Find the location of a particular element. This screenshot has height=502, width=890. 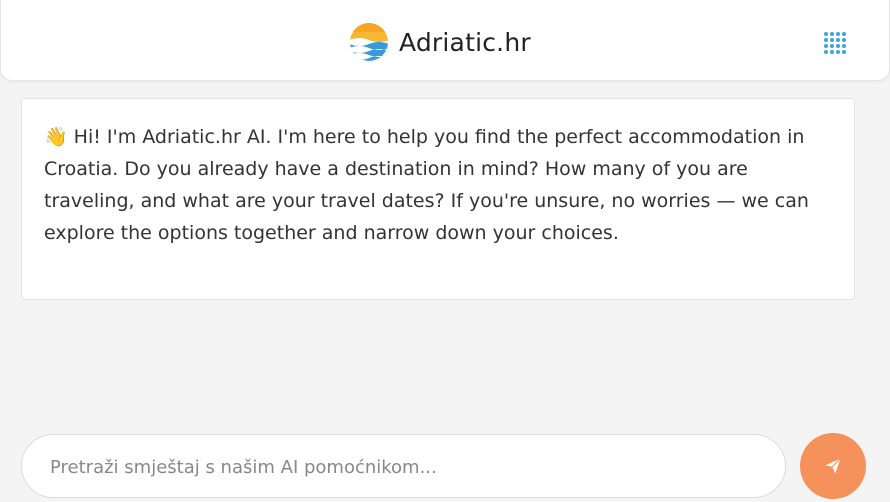

search-input is located at coordinates (405, 467).